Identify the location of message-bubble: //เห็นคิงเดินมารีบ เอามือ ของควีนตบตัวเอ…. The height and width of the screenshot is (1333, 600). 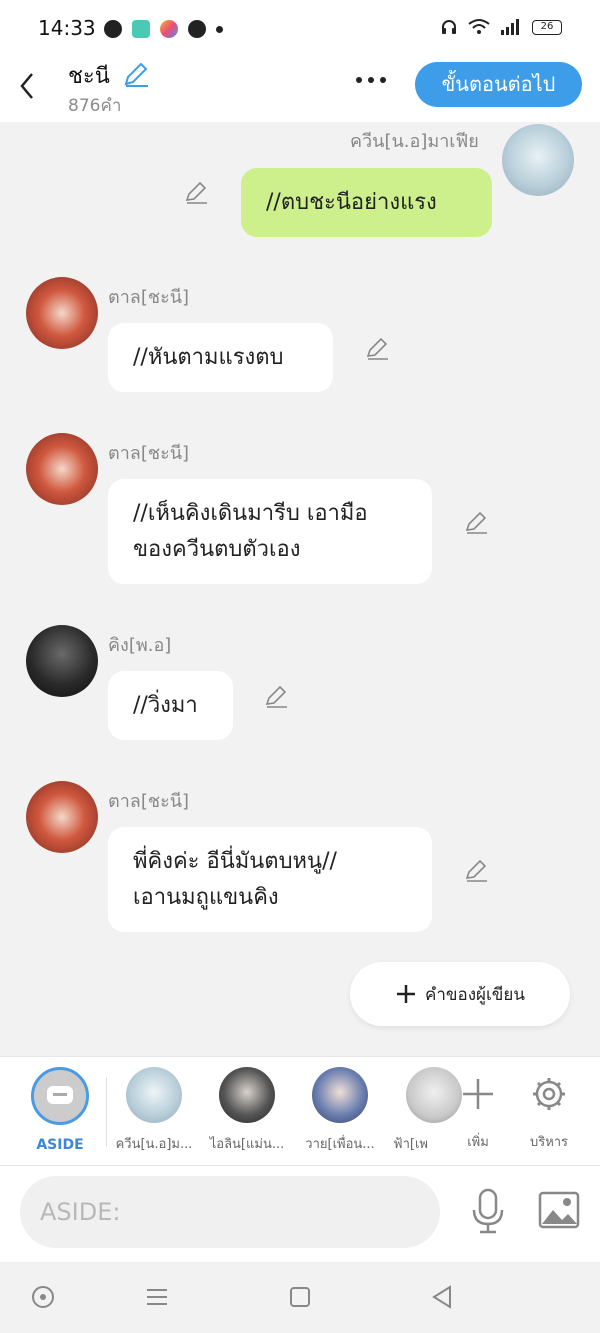
(270, 531).